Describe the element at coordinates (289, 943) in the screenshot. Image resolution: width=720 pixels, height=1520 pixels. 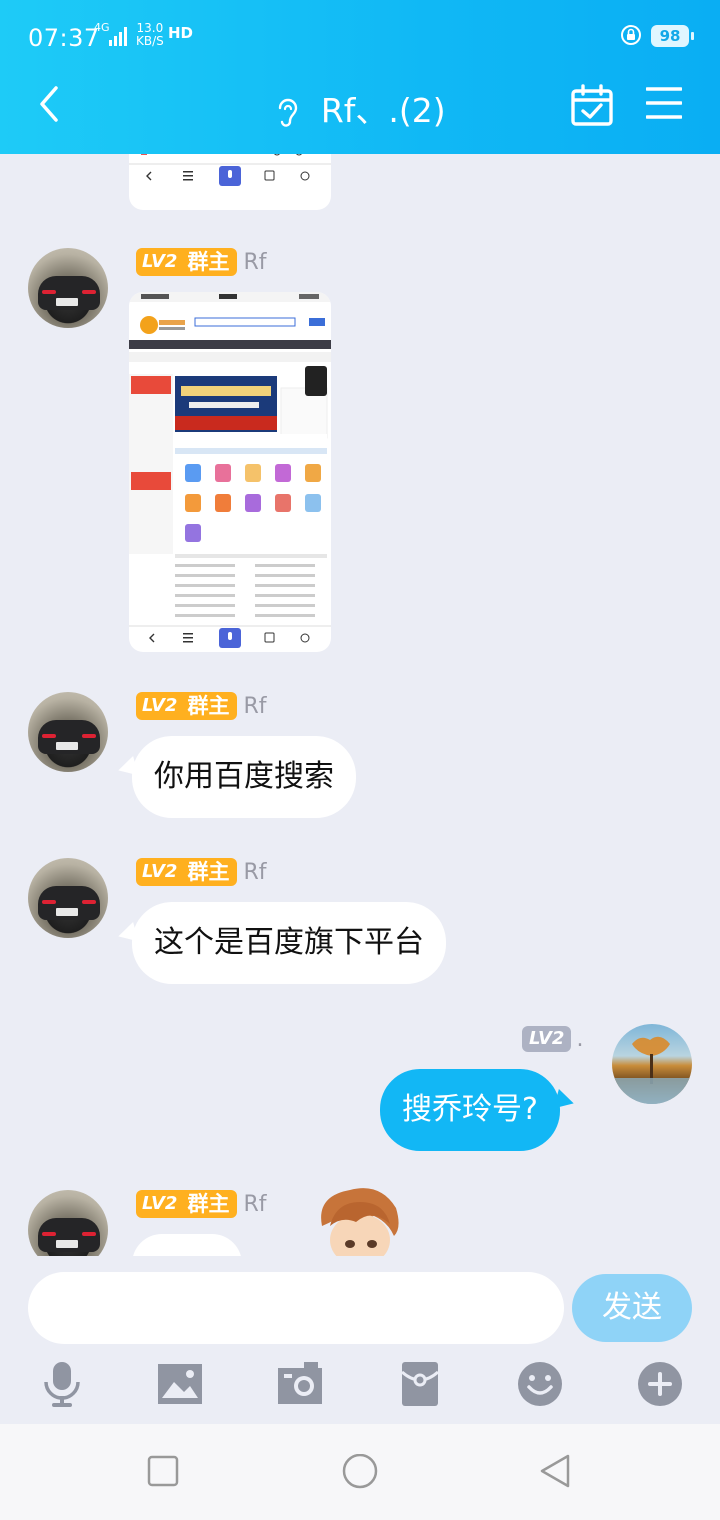
I see `message-bubble: 这个是百度旗下平台` at that location.